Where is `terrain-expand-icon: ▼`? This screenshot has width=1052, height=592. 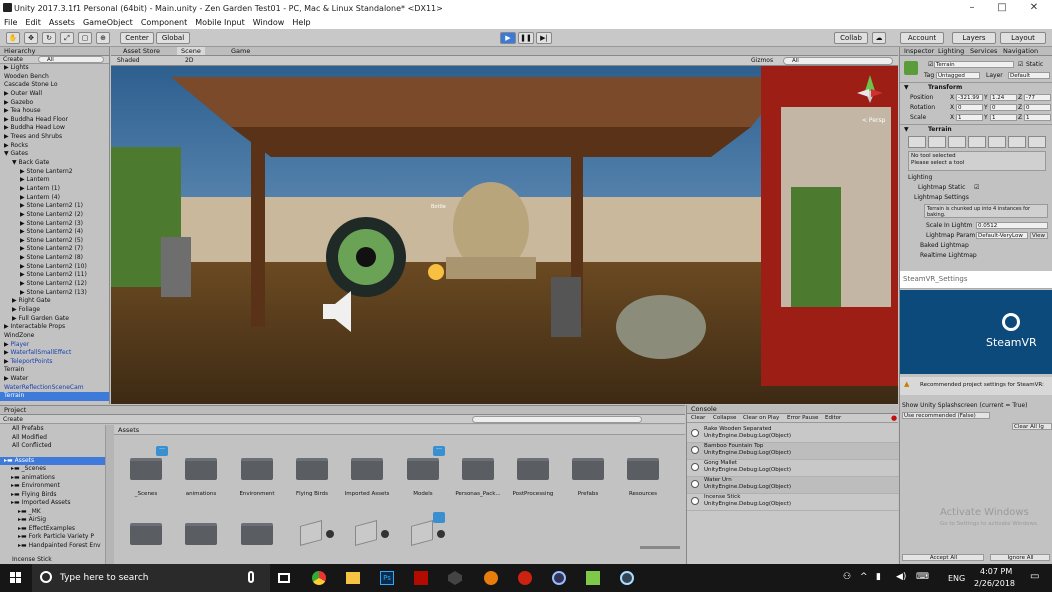 terrain-expand-icon: ▼ is located at coordinates (906, 129).